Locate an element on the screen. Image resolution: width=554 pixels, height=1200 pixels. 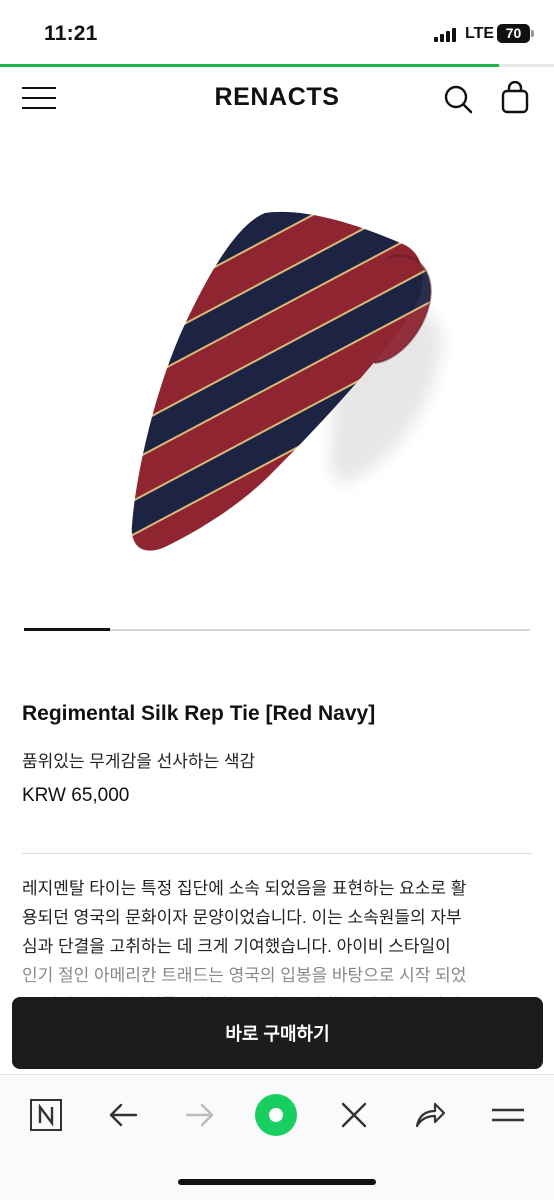
naver-n-icon is located at coordinates (46, 1115).